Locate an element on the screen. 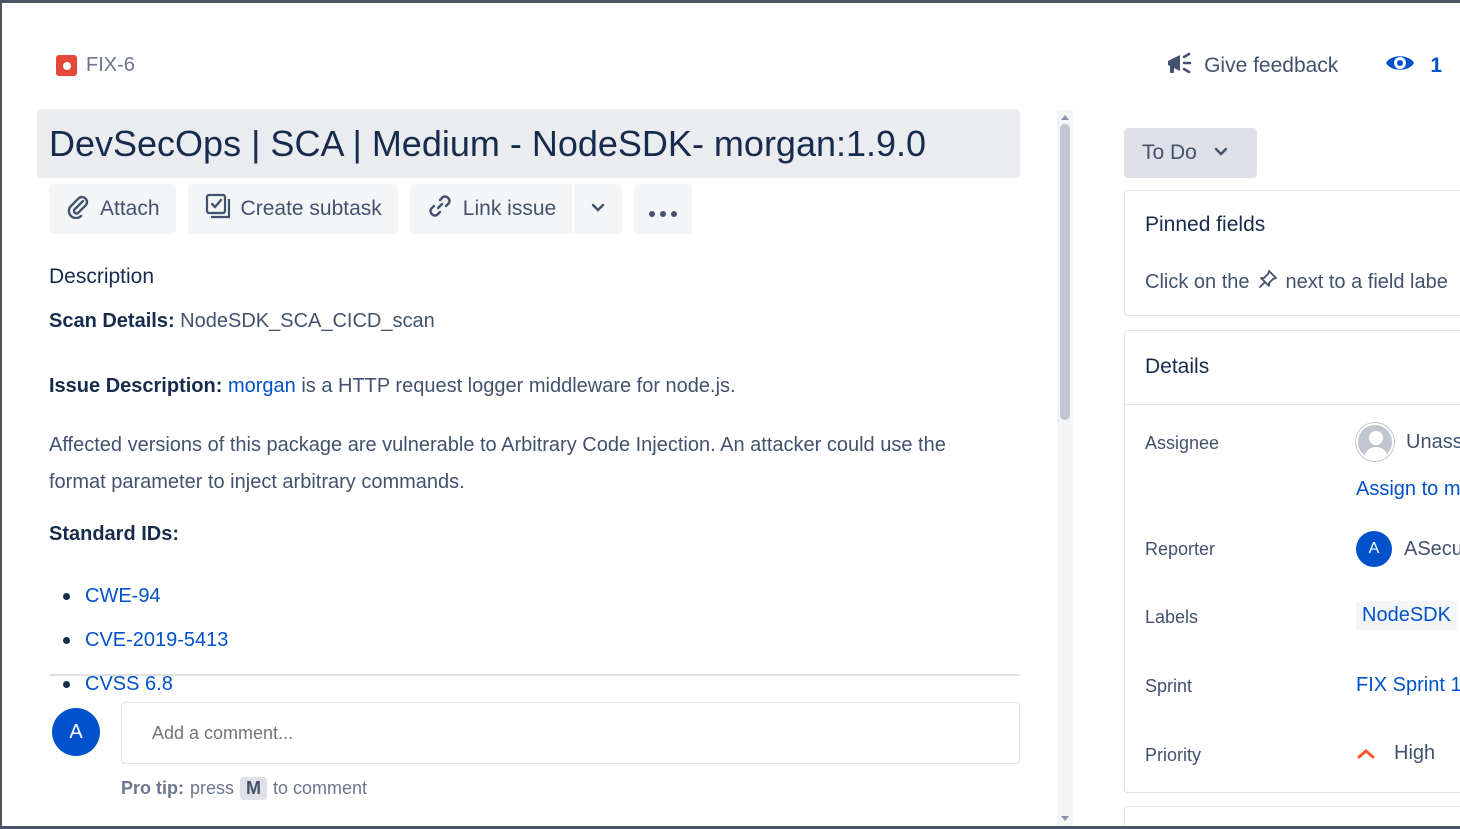 The image size is (1460, 829). priority-high-icon is located at coordinates (1366, 754).